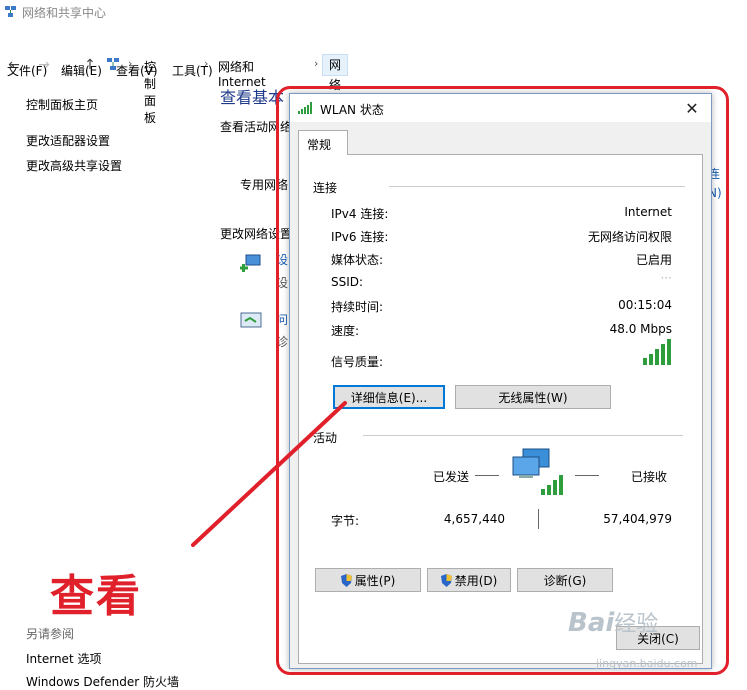 This screenshot has width=747, height=690. I want to click on wireless-properties-button: 无线属性(W), so click(533, 397).